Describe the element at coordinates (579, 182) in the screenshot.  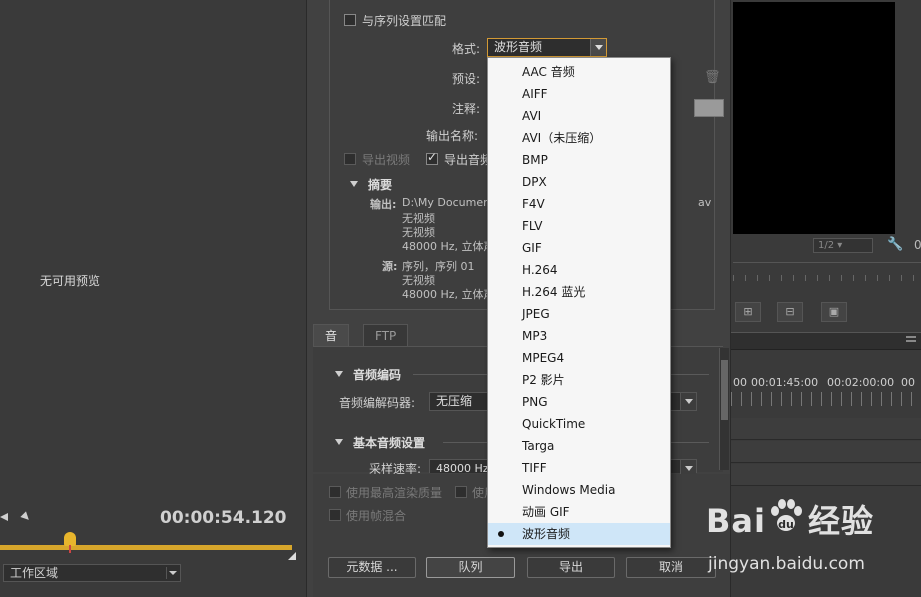
I see `format-option: DPX` at that location.